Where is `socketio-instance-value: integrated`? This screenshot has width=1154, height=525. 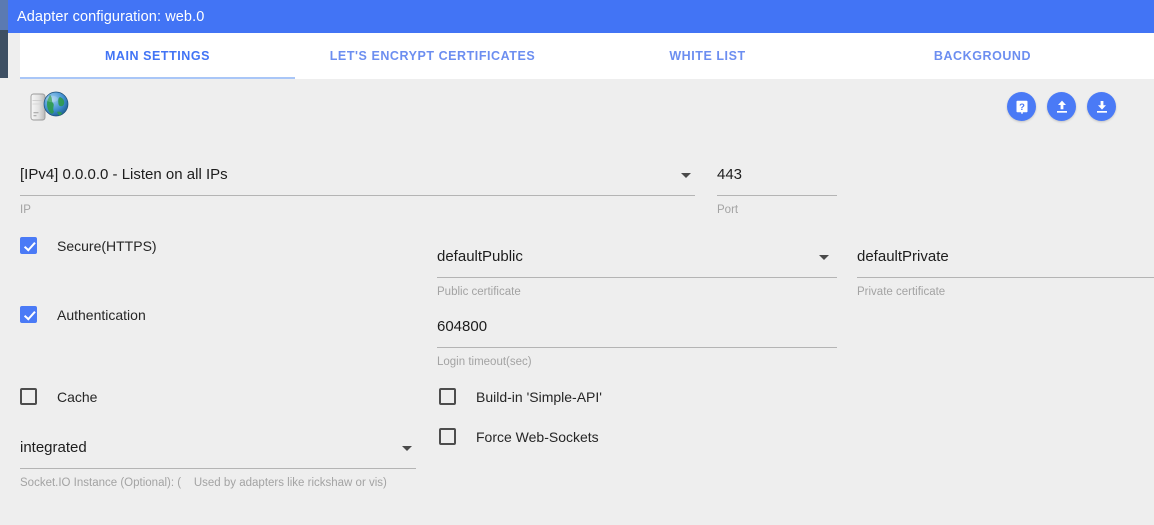
socketio-instance-value: integrated is located at coordinates (53, 447).